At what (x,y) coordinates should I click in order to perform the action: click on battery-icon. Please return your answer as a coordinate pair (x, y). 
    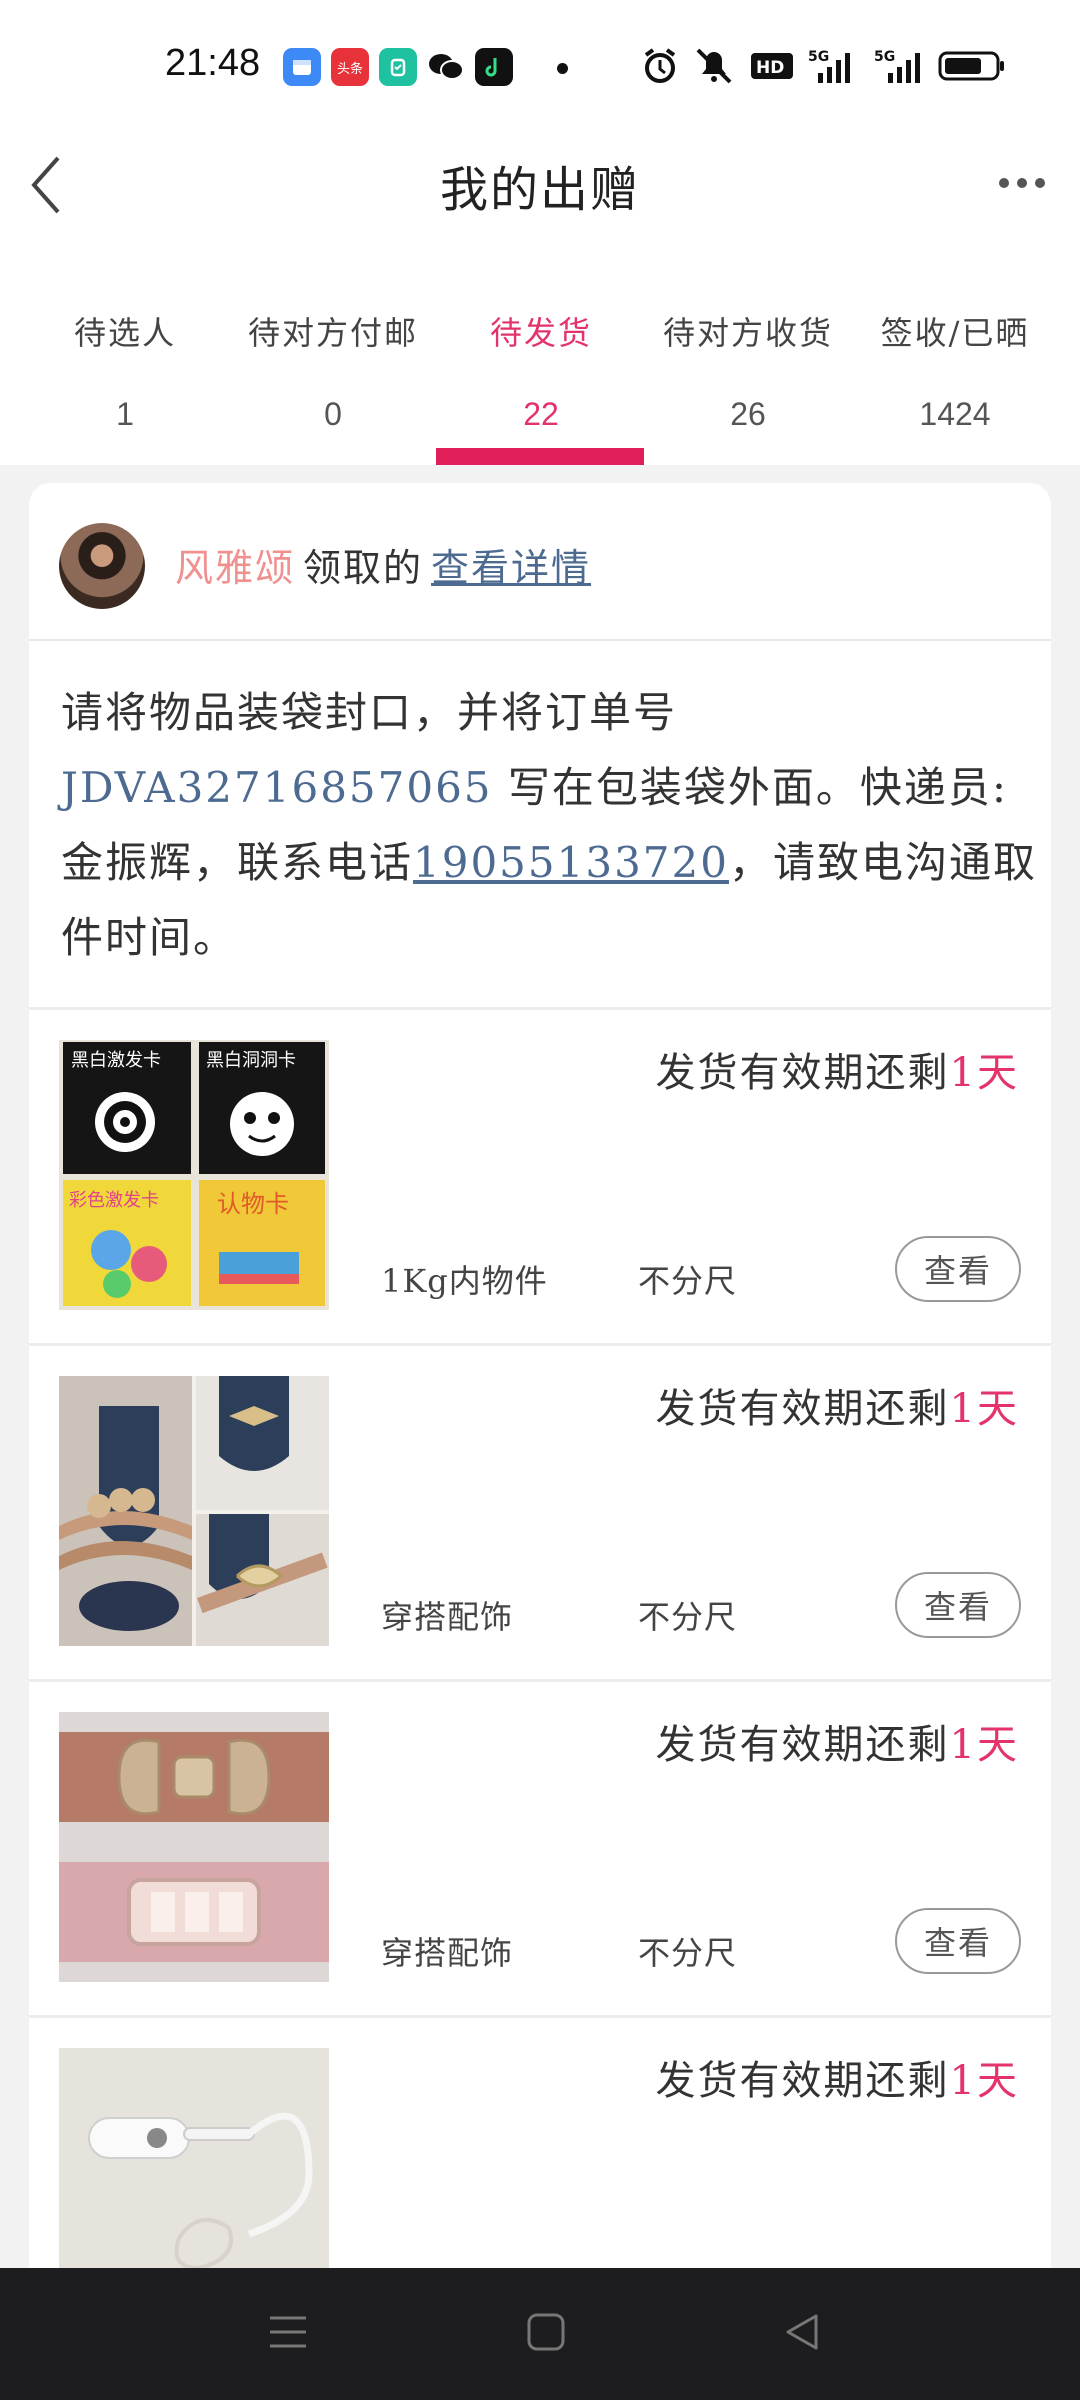
    Looking at the image, I should click on (971, 66).